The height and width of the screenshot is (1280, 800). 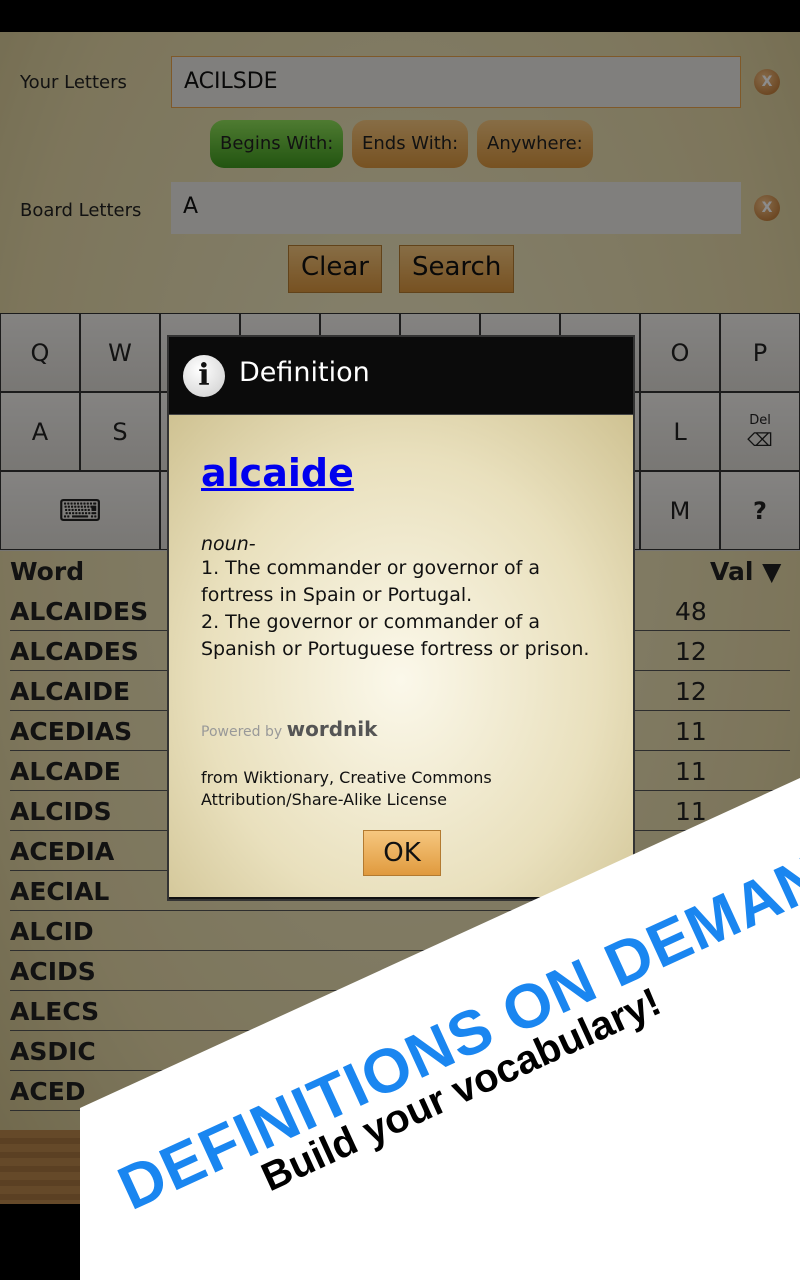 I want to click on wordnik-logo: wordnik, so click(x=332, y=729).